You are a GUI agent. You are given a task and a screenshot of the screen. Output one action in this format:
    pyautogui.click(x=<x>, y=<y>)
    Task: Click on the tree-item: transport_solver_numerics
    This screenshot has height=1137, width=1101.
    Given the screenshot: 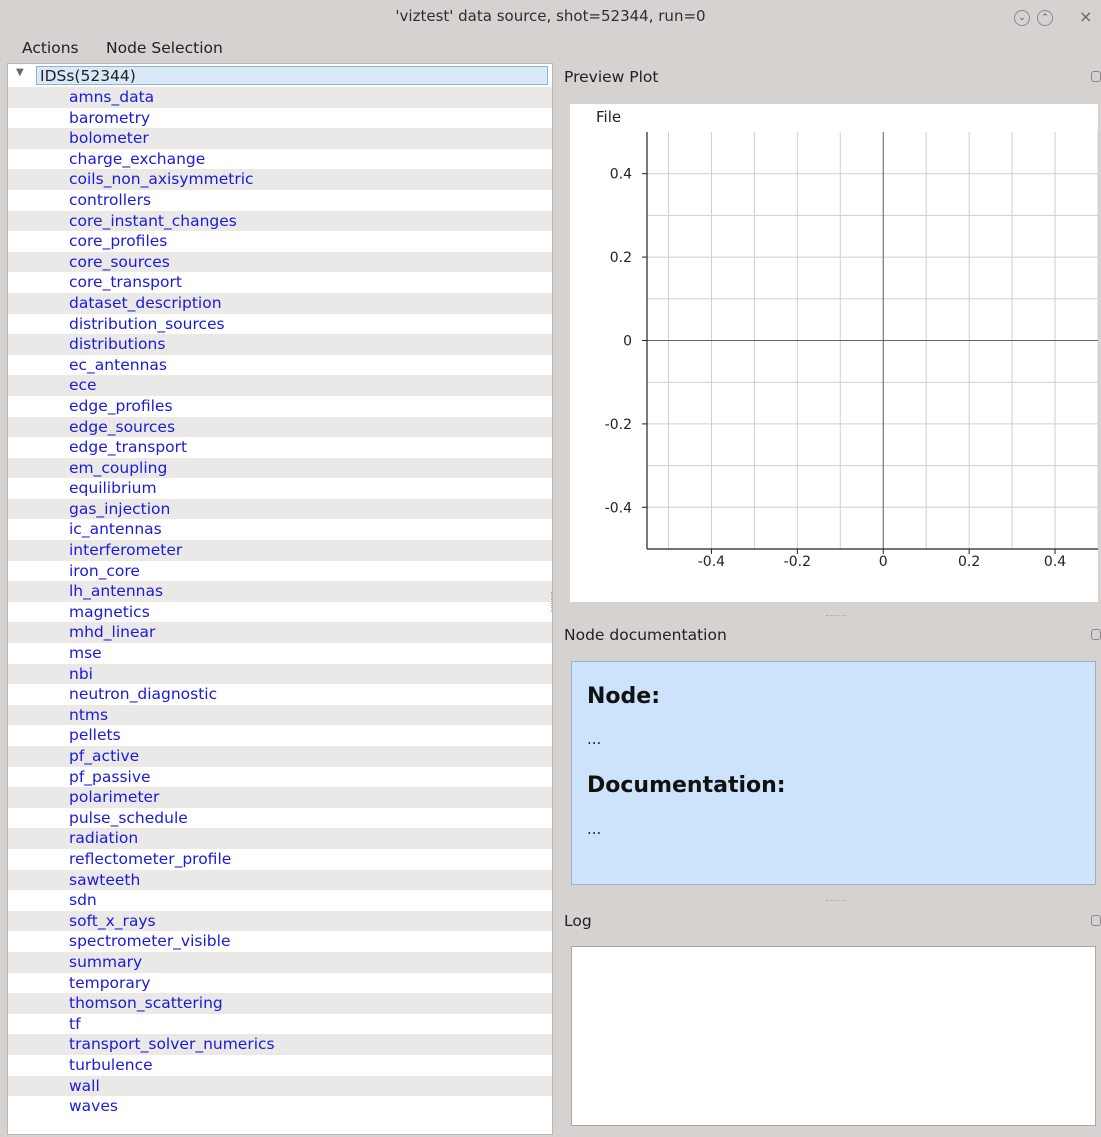 What is the action you would take?
    pyautogui.click(x=280, y=1044)
    